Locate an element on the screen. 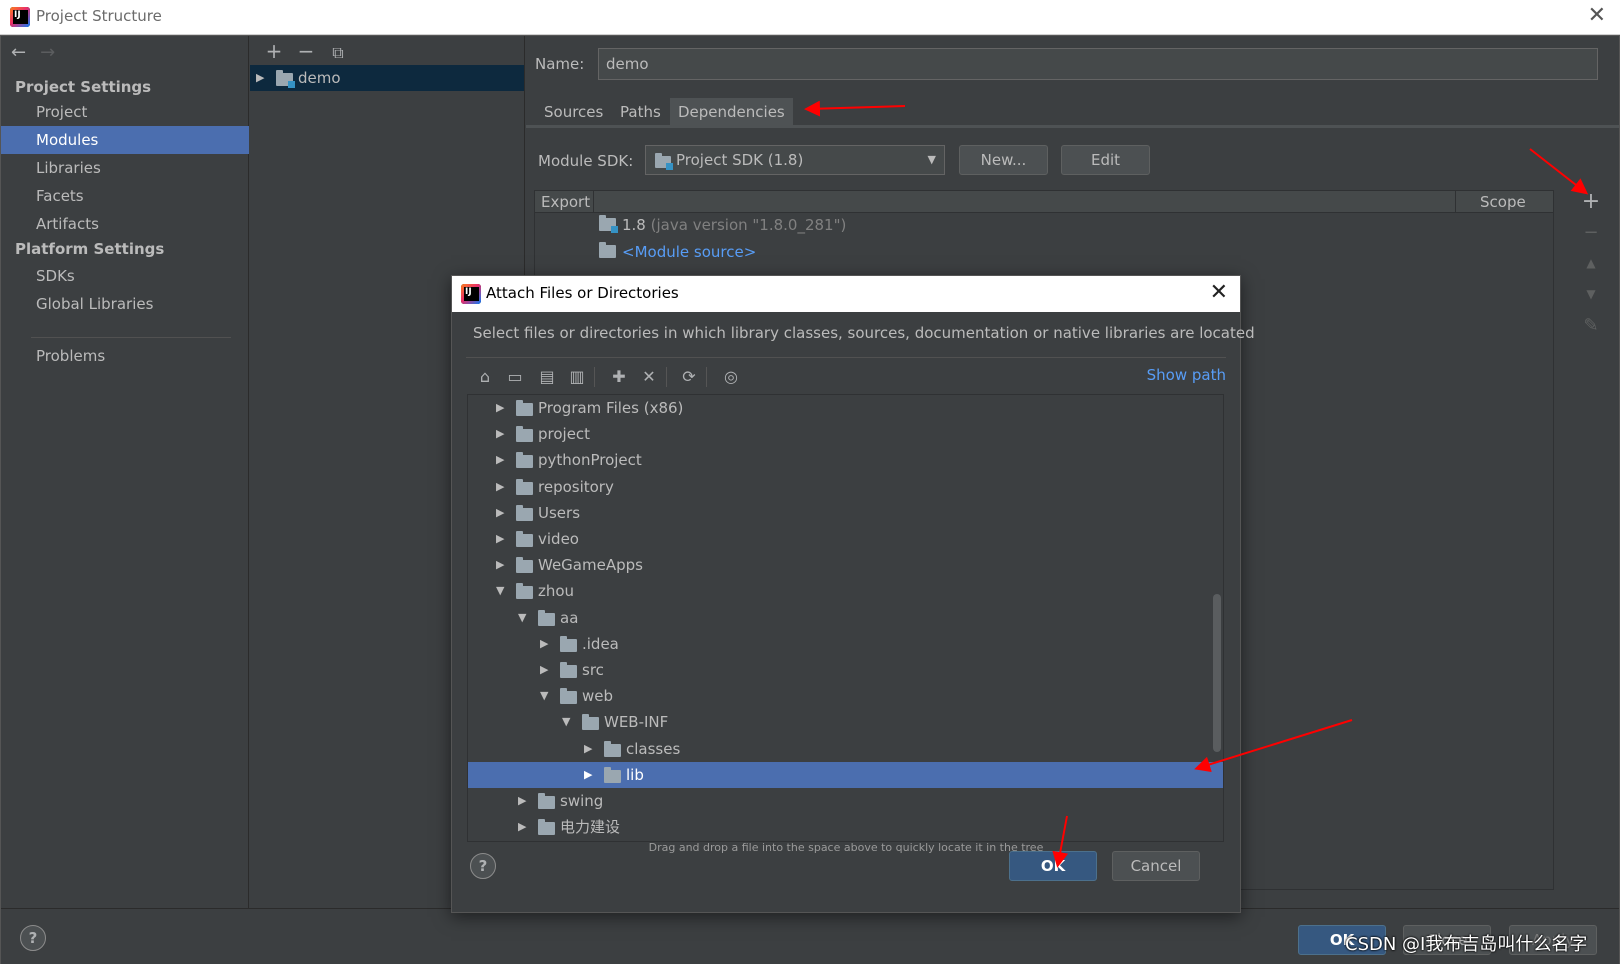  tab-dependencies: Dependencies is located at coordinates (731, 112).